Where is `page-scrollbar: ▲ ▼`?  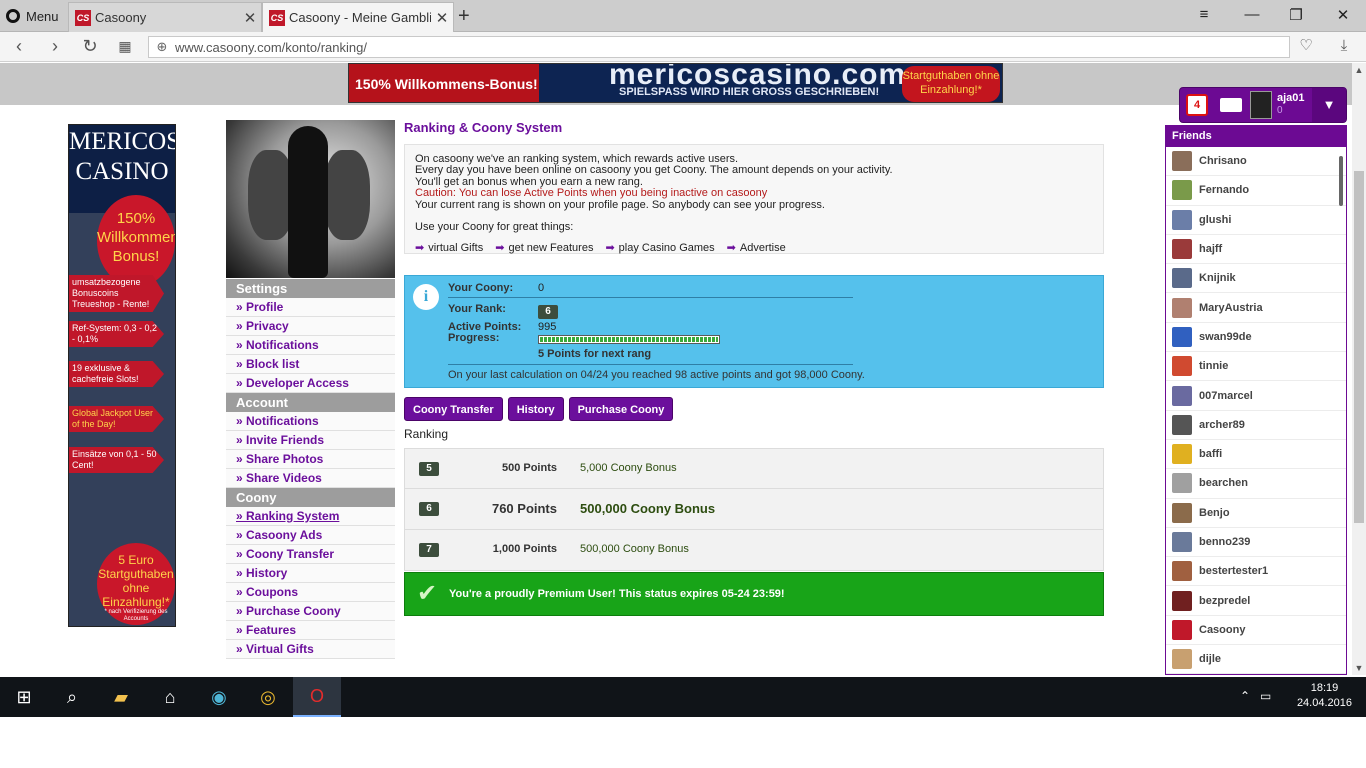
page-scrollbar: ▲ ▼ is located at coordinates (1359, 369).